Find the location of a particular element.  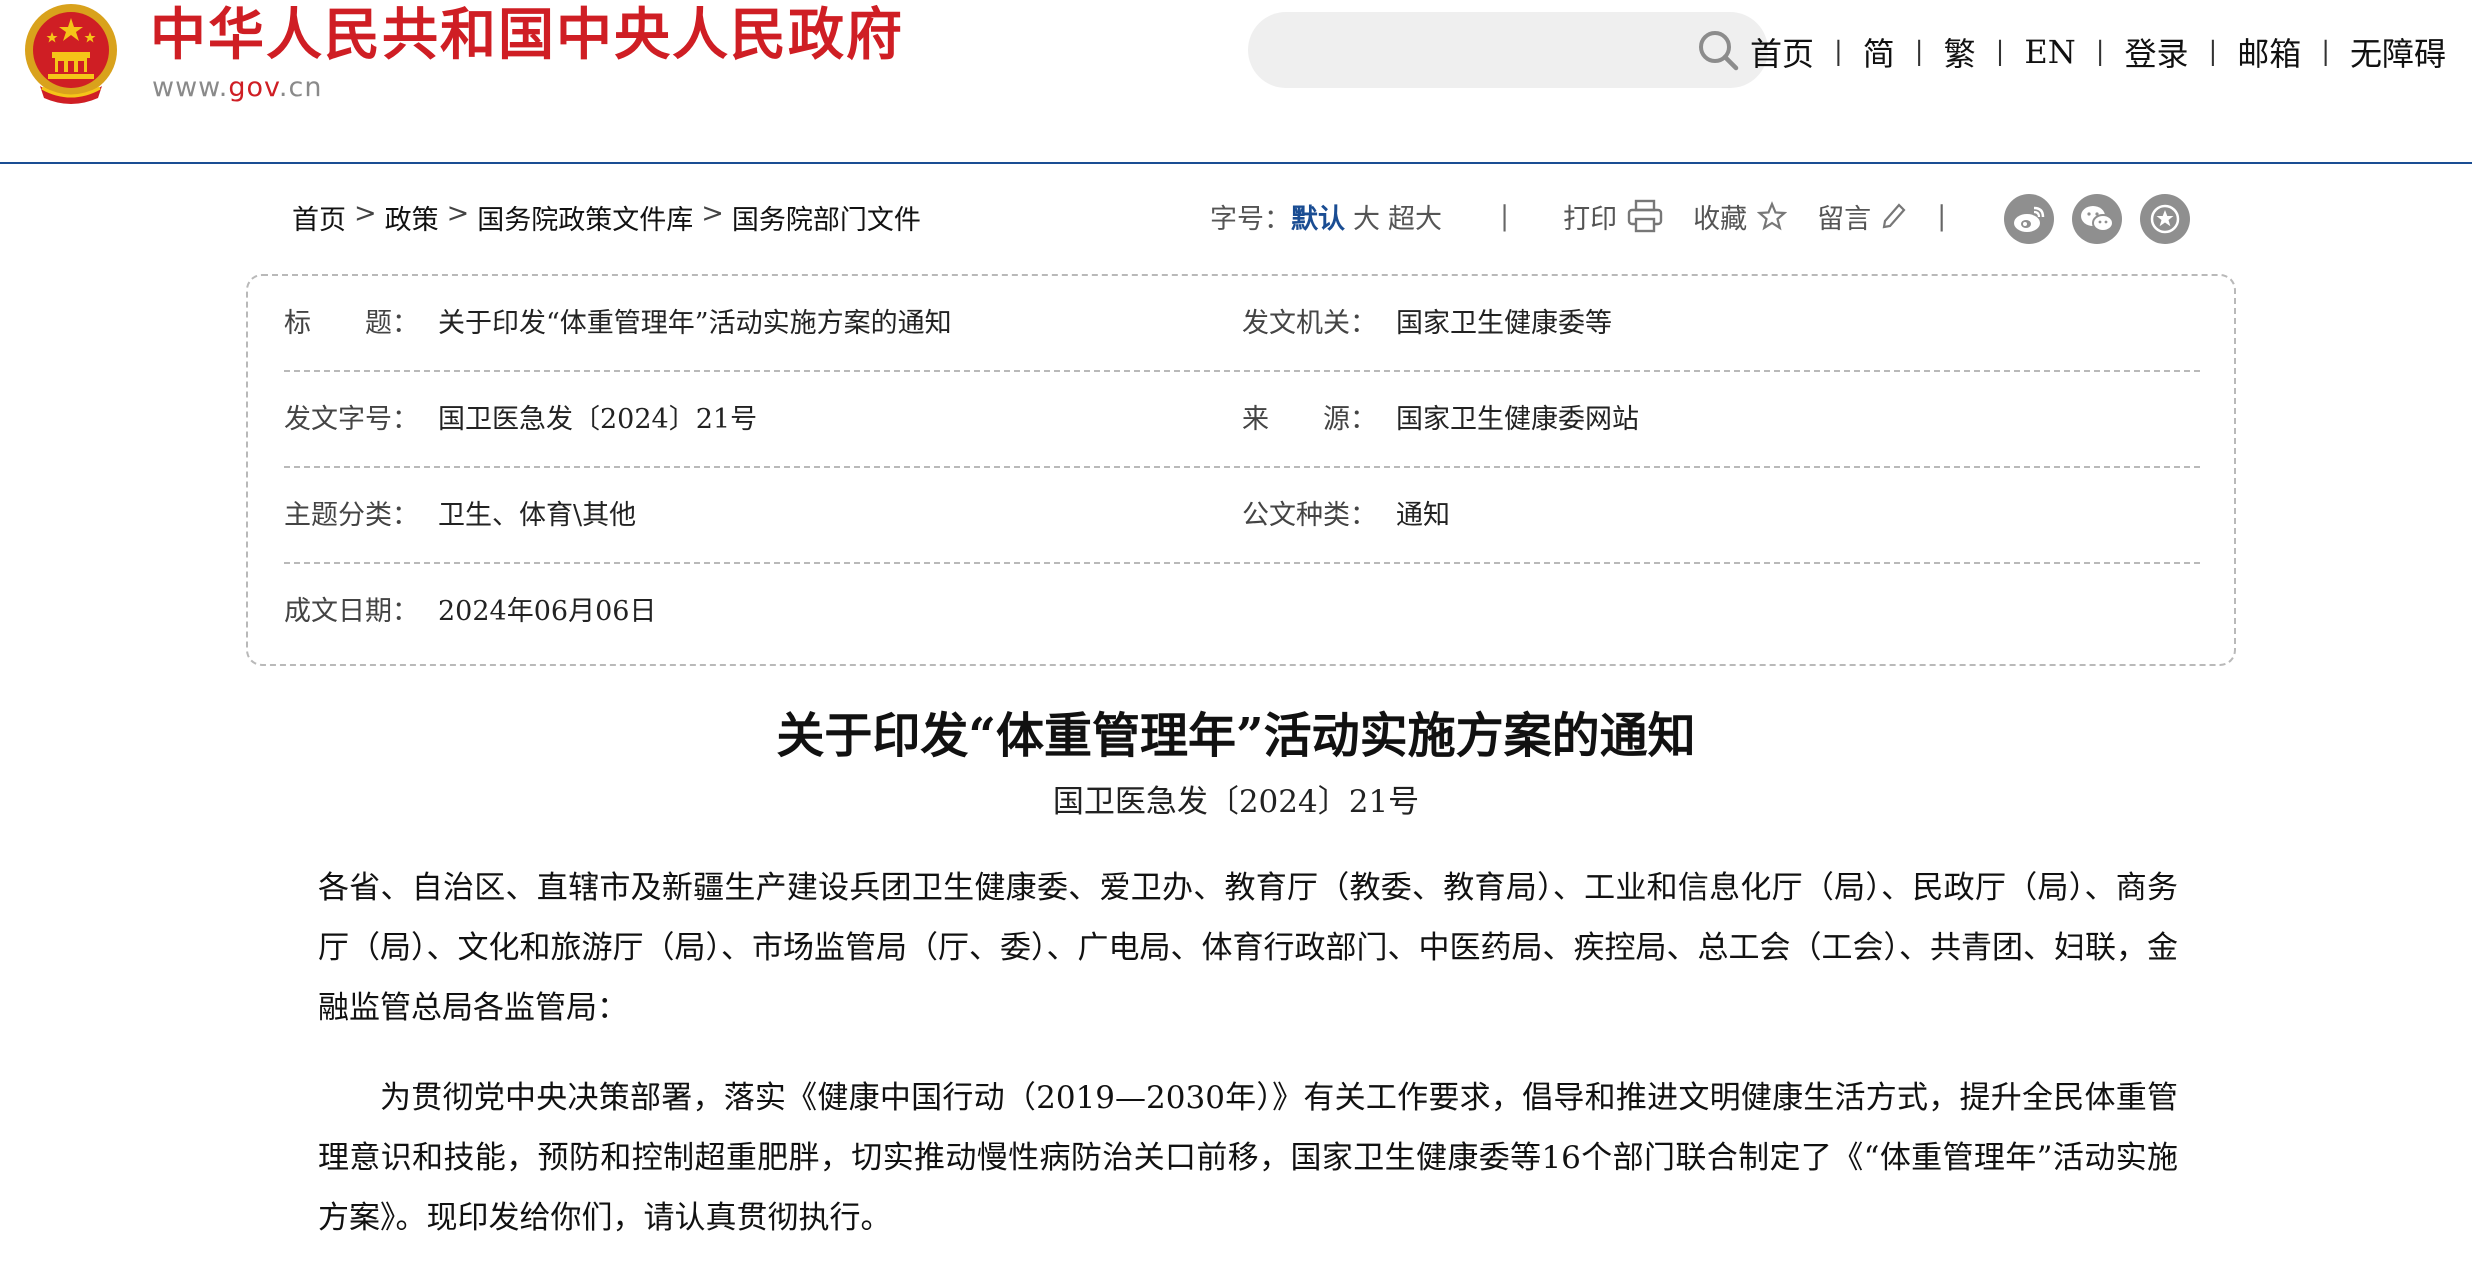

font-size-xlarge: 超大 is located at coordinates (1411, 216).